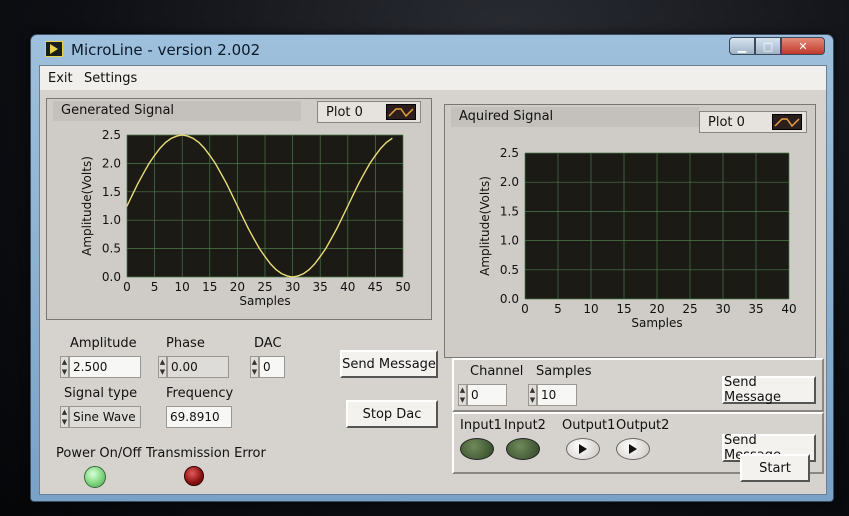 The width and height of the screenshot is (849, 516). What do you see at coordinates (509, 299) in the screenshot?
I see `acquired-y-tick-label: 0.0` at bounding box center [509, 299].